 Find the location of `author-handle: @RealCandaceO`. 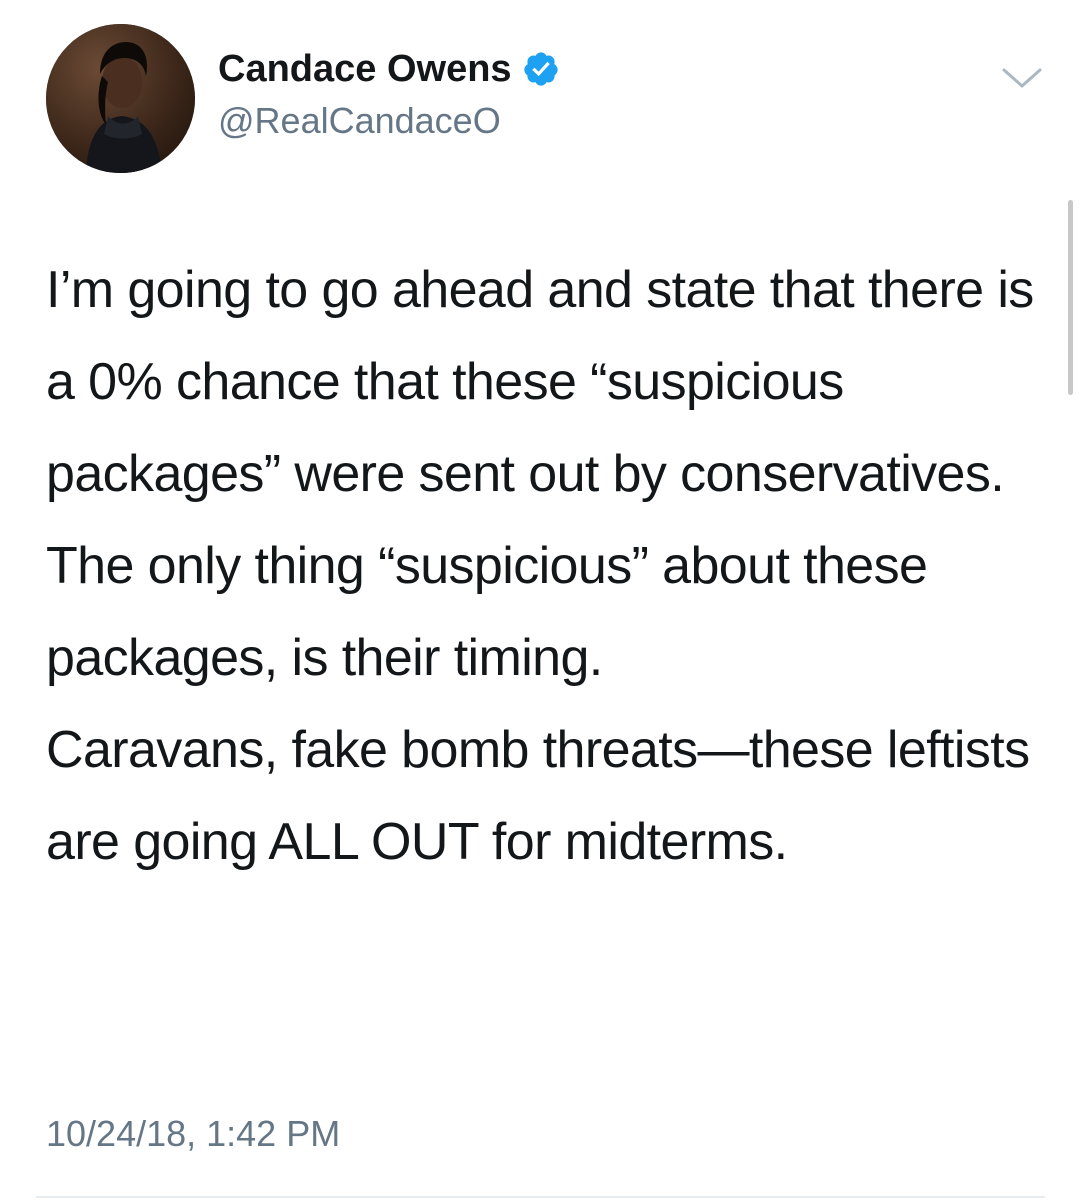

author-handle: @RealCandaceO is located at coordinates (359, 121).